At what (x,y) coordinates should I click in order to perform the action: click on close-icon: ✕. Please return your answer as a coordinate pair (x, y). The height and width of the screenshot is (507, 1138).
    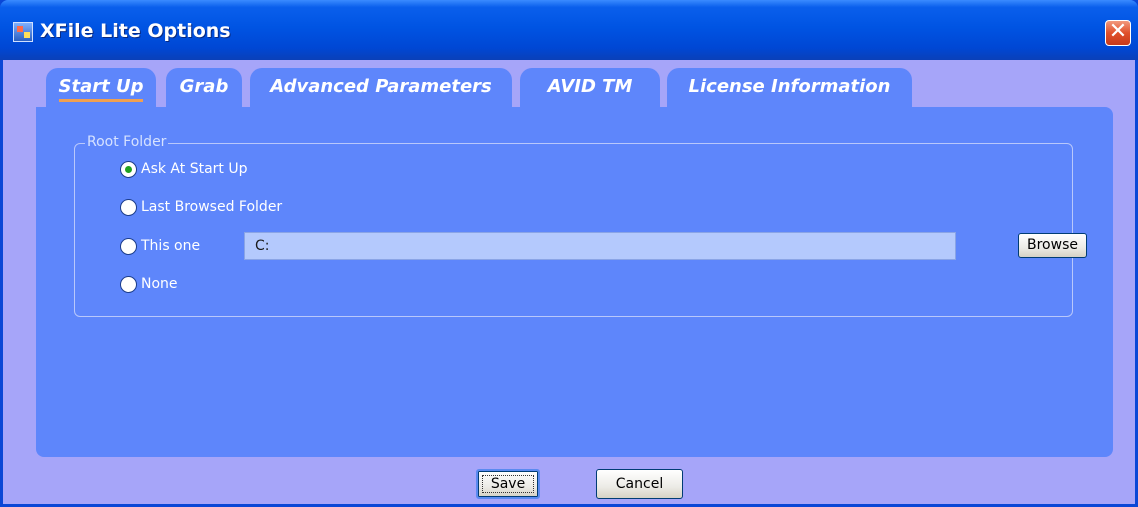
    Looking at the image, I should click on (1118, 31).